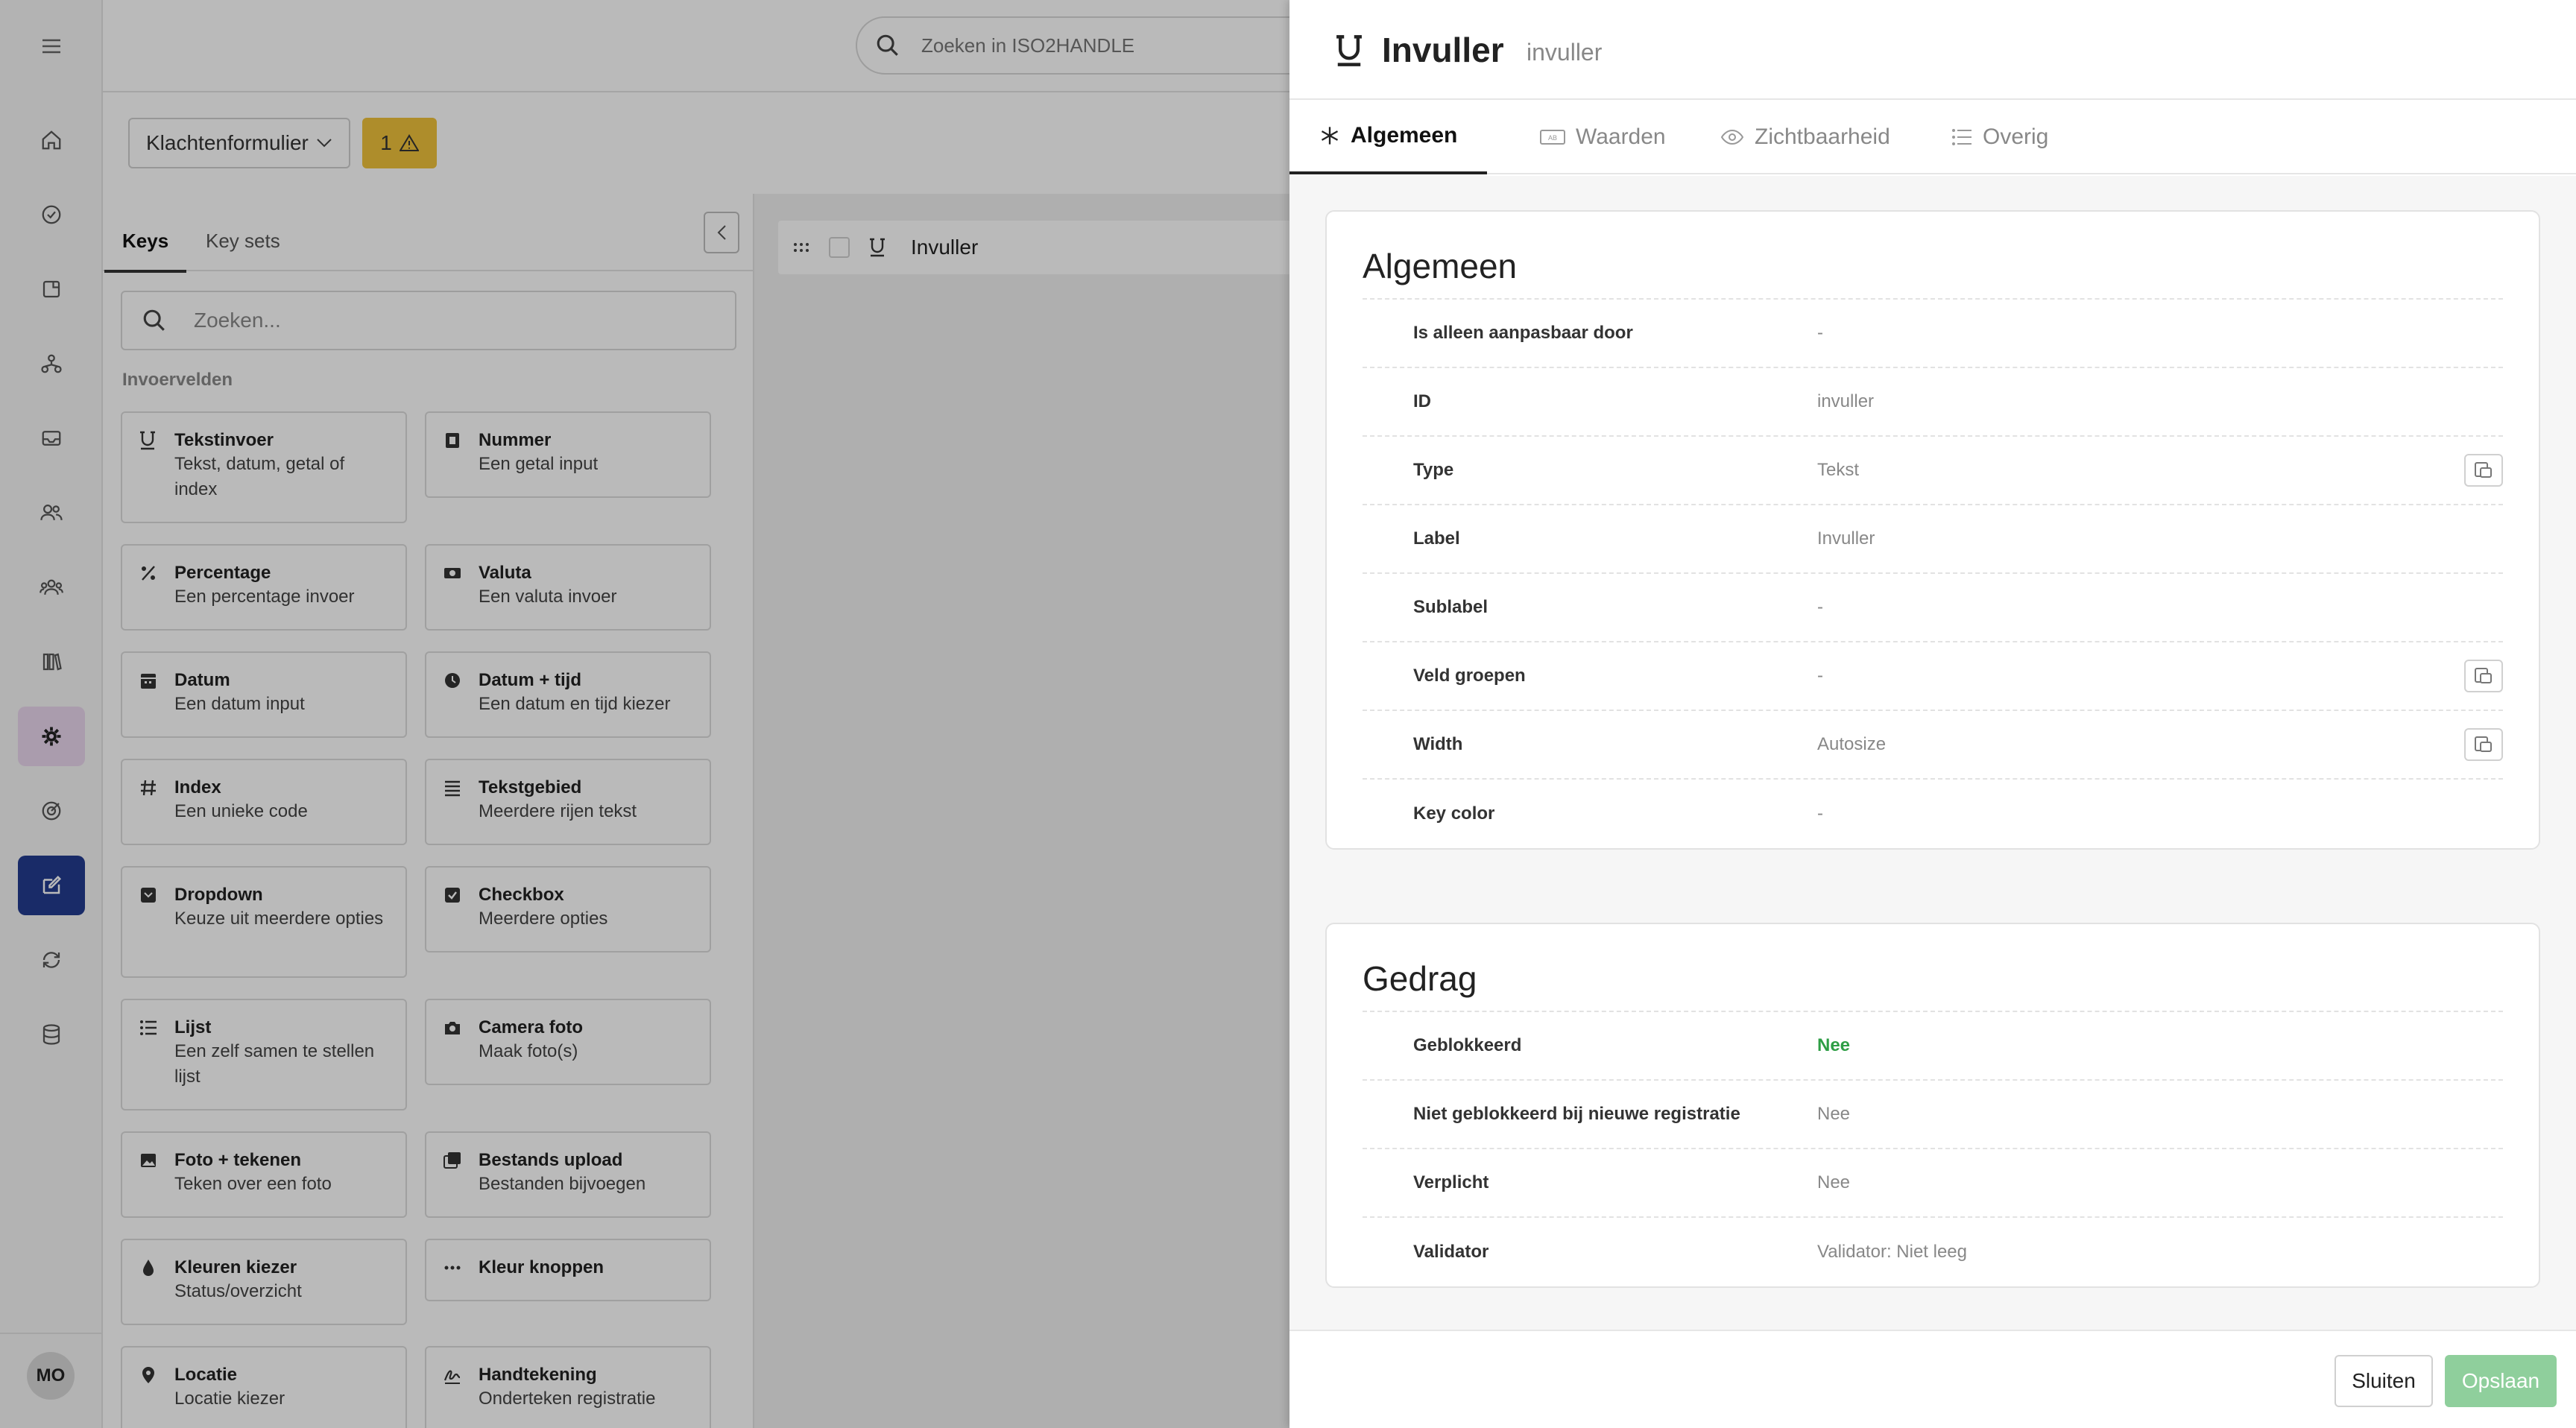  I want to click on tab-zichtbaarheid: Zichtbaarheid, so click(1805, 137).